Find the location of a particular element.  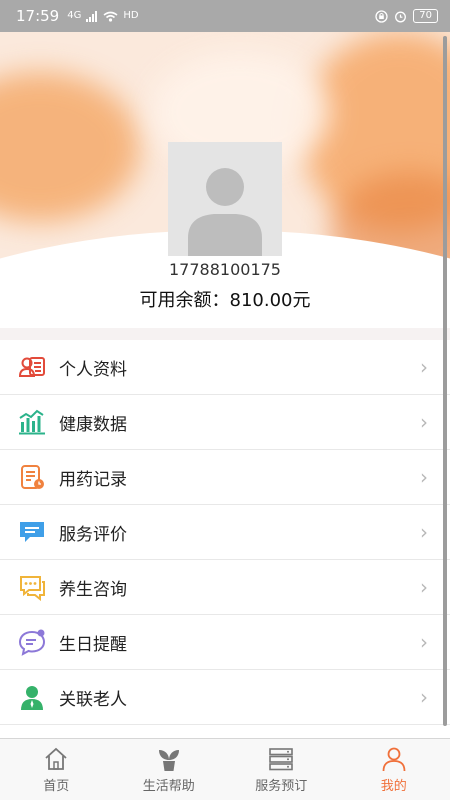

tab-service-booking: 服务预订 is located at coordinates (281, 769).